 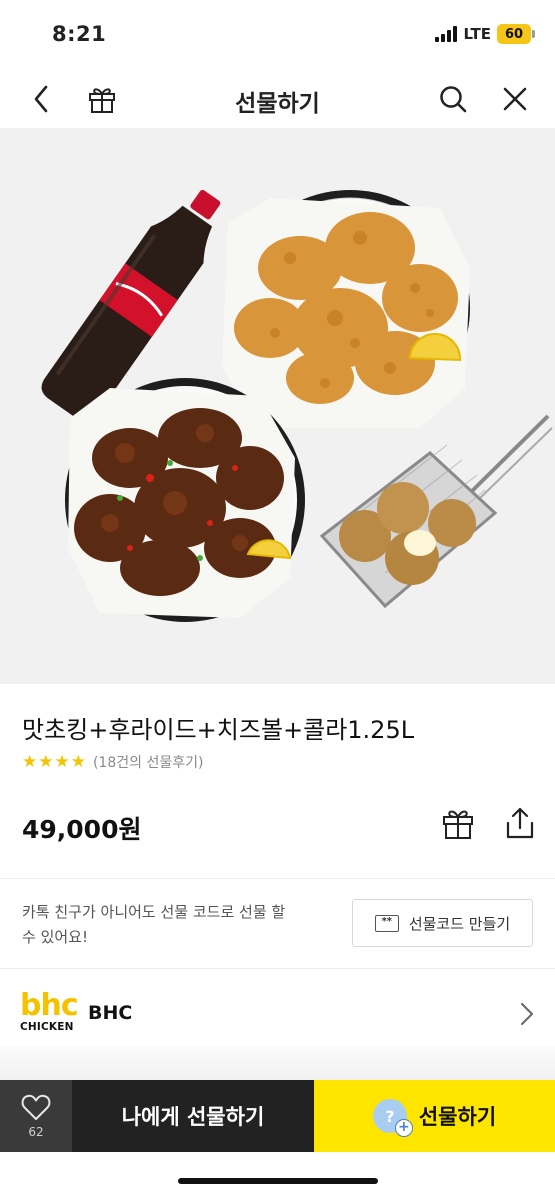 I want to click on code-icon: **, so click(x=386, y=923).